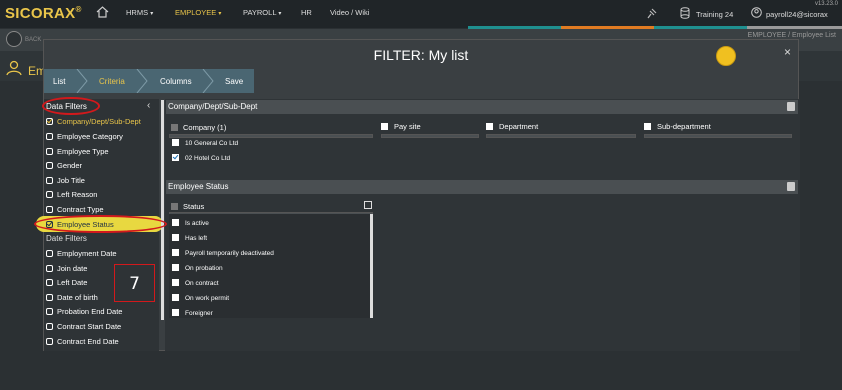 This screenshot has height=390, width=842. I want to click on modal-title: FILTER: My list, so click(421, 55).